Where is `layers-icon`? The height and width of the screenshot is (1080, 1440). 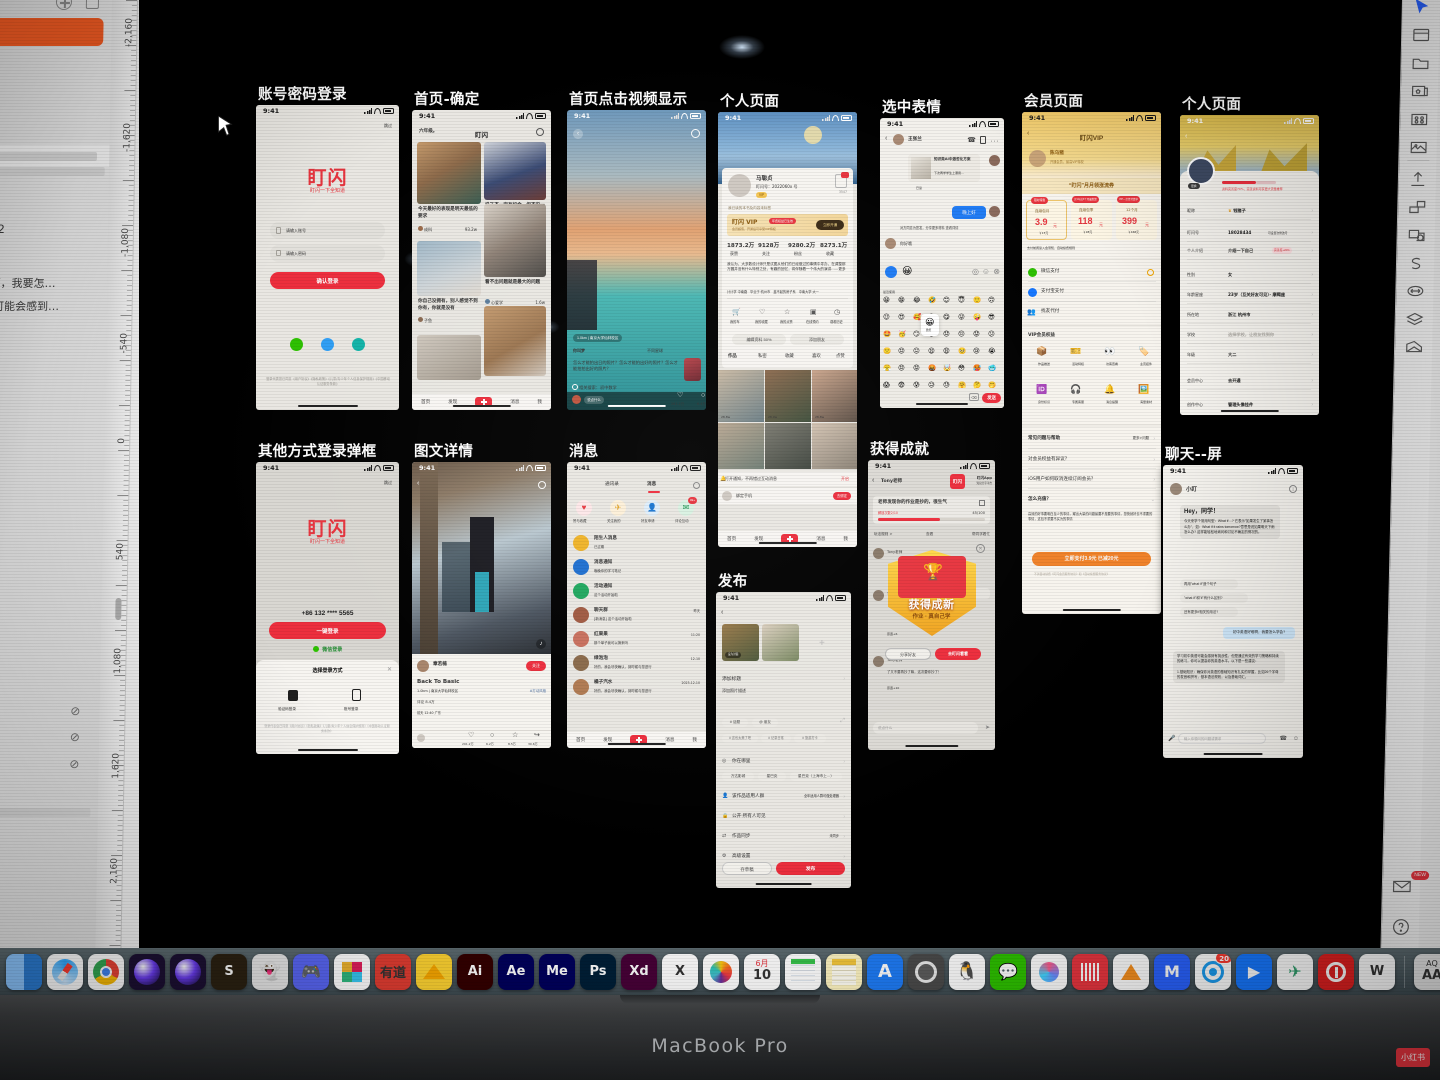
layers-icon is located at coordinates (1415, 319).